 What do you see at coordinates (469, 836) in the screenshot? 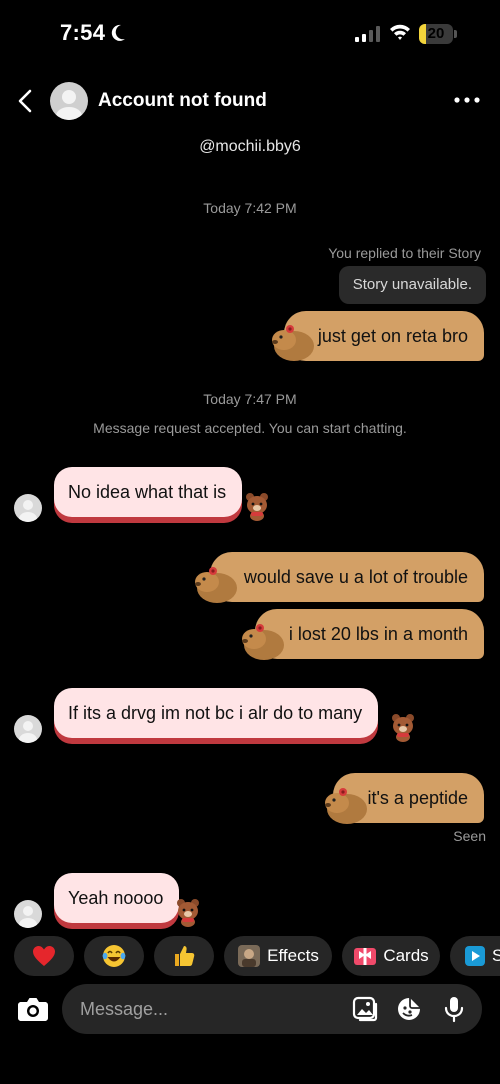
I see `seen-receipt: Seen` at bounding box center [469, 836].